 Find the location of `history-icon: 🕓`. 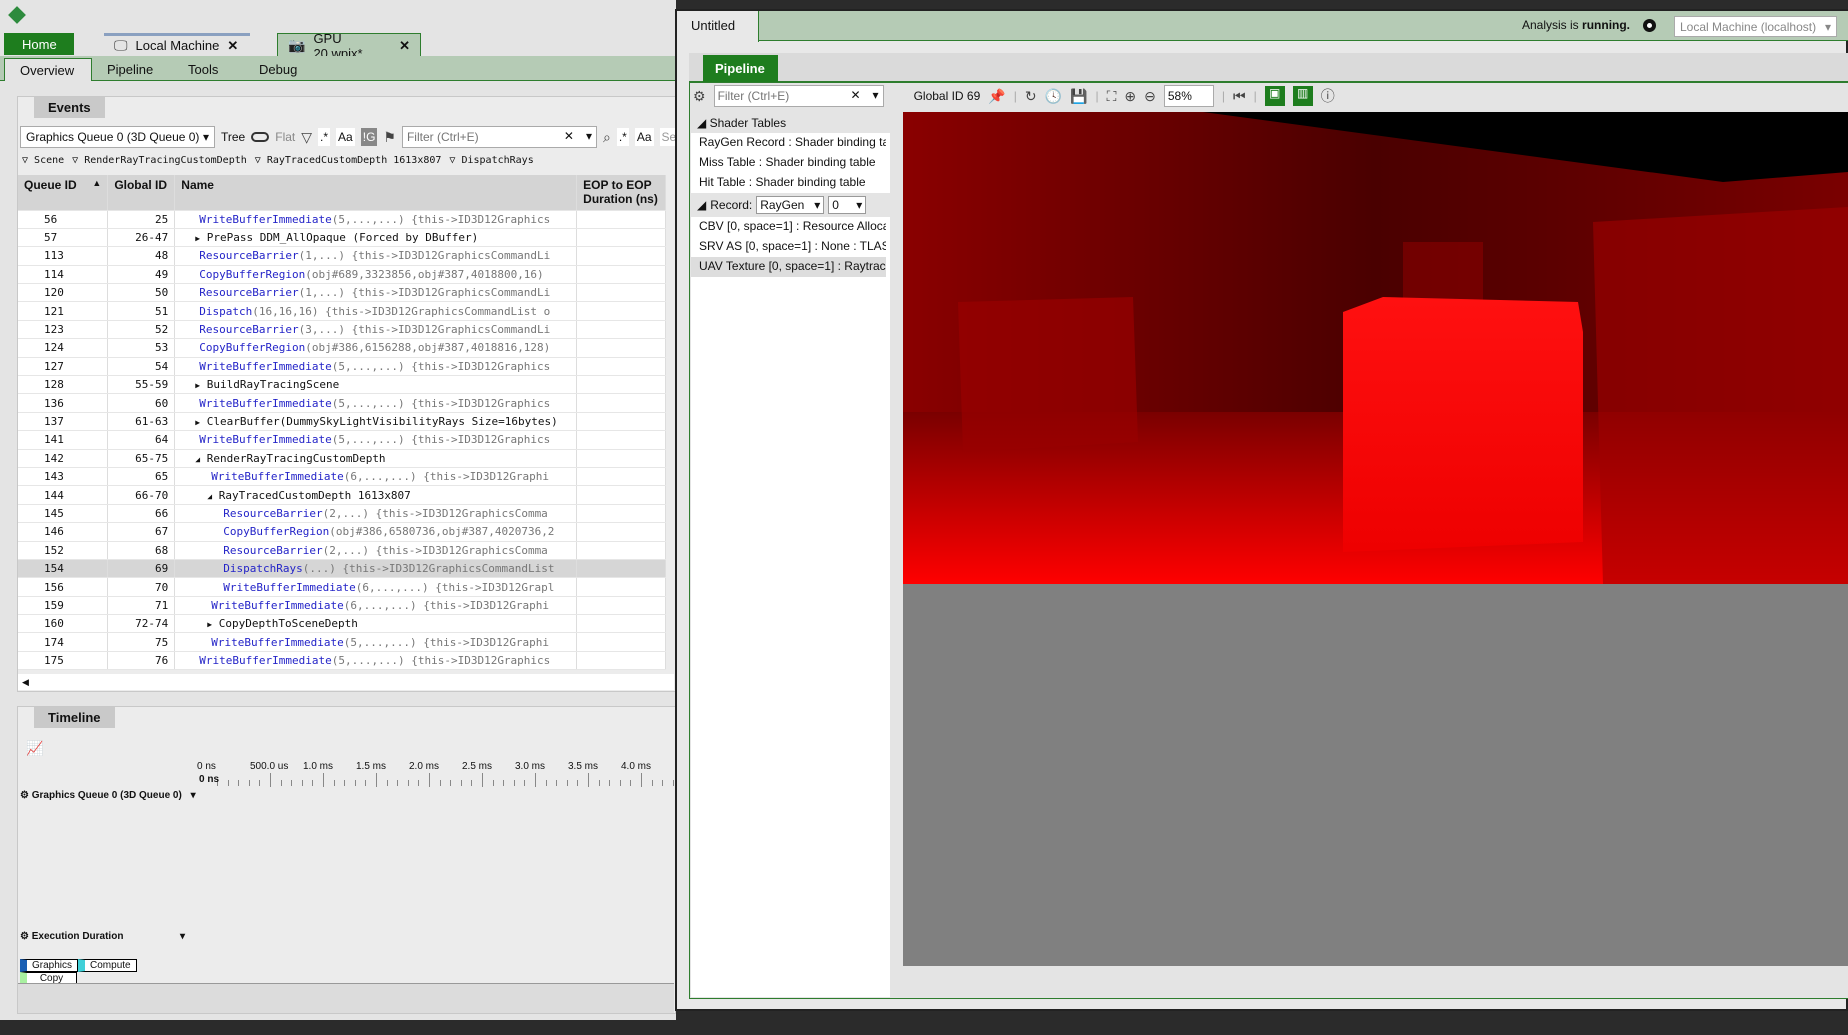

history-icon: 🕓 is located at coordinates (1053, 96).